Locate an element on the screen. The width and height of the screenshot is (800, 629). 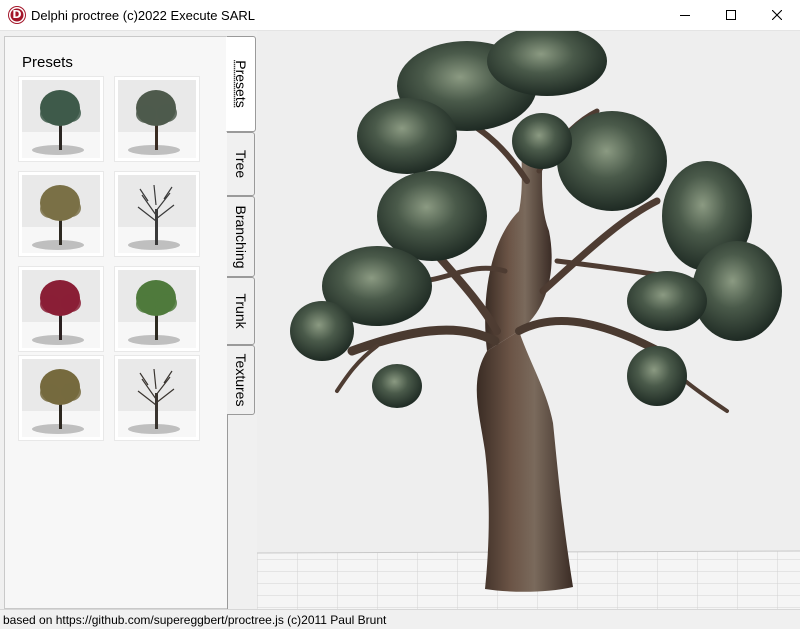
panel-title: Presets is located at coordinates (47, 62).